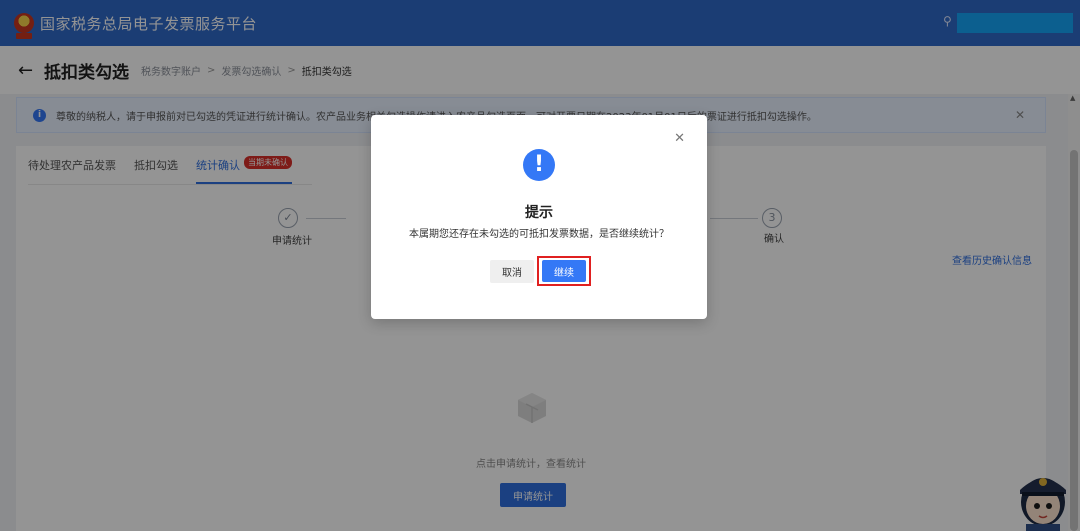 The image size is (1080, 531). What do you see at coordinates (679, 138) in the screenshot?
I see `dialog-close-icon: ✕` at bounding box center [679, 138].